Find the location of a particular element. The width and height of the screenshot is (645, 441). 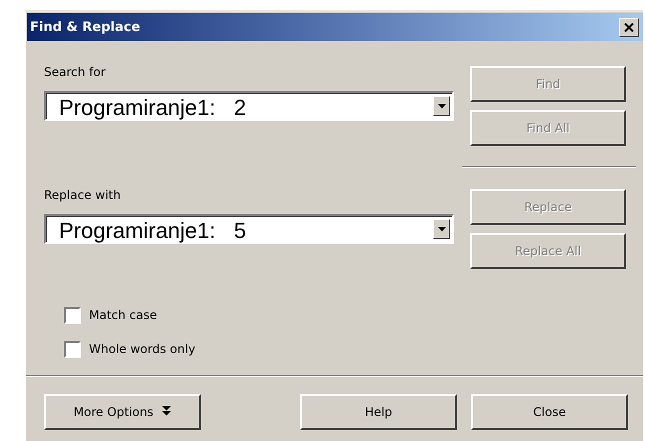

combo-box: Programiranje1: 2 is located at coordinates (249, 106).